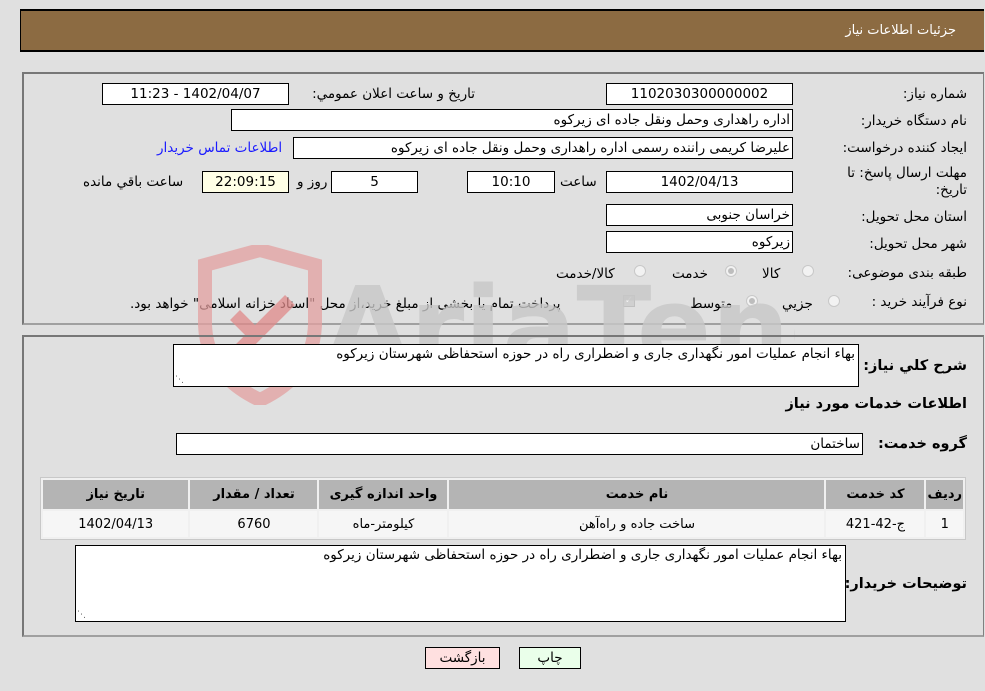 The height and width of the screenshot is (691, 985). Describe the element at coordinates (907, 173) in the screenshot. I see `deadline-label: مهلت ارسال پاسخ: تا` at that location.